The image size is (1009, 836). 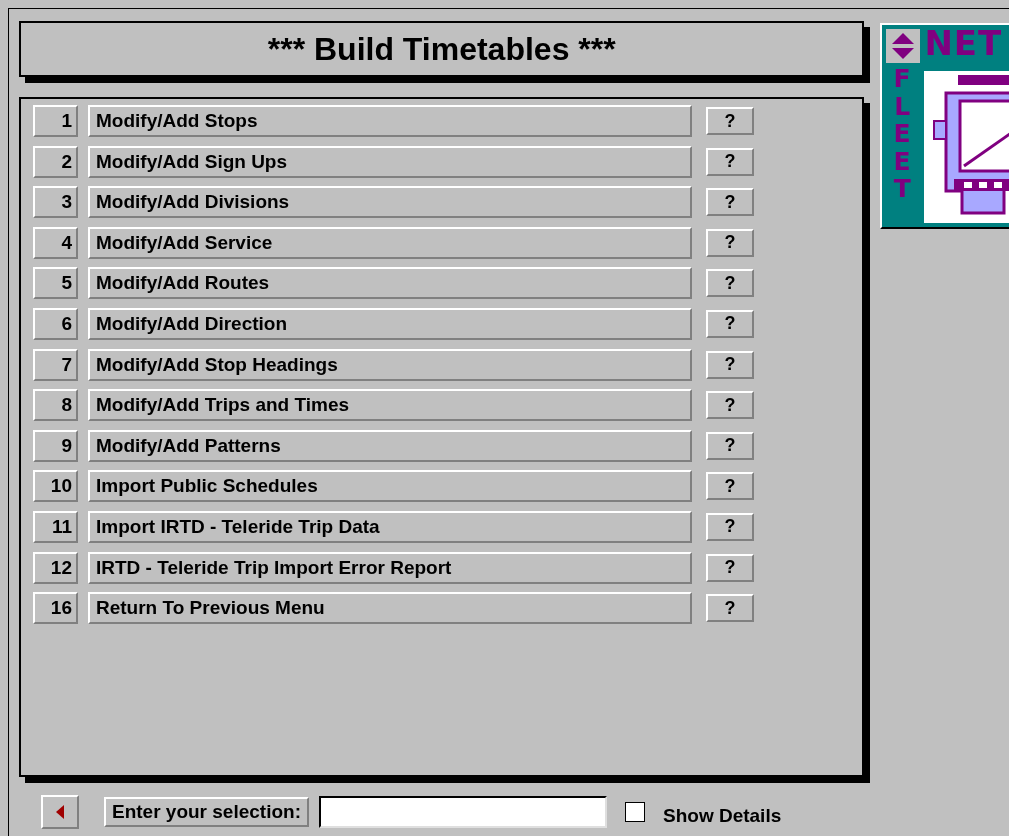 I want to click on menu-item-button: Modify/Add Direction, so click(x=390, y=323).